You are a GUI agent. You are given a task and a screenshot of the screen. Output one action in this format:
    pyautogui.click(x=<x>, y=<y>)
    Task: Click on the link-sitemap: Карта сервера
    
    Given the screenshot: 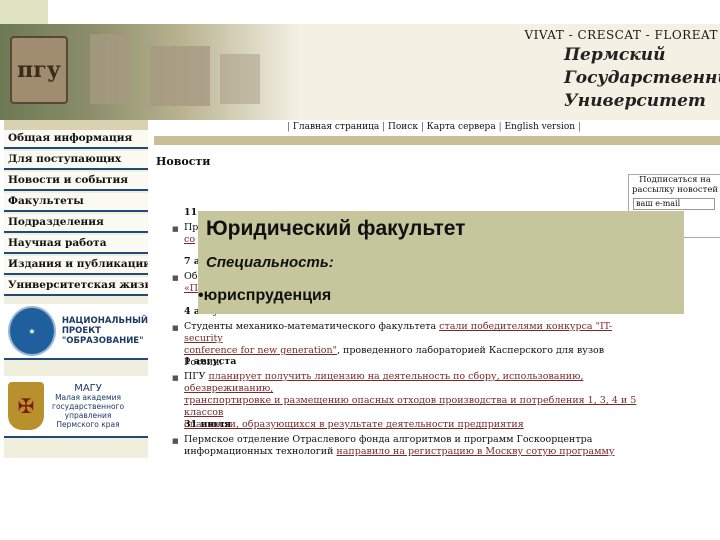 What is the action you would take?
    pyautogui.click(x=461, y=127)
    